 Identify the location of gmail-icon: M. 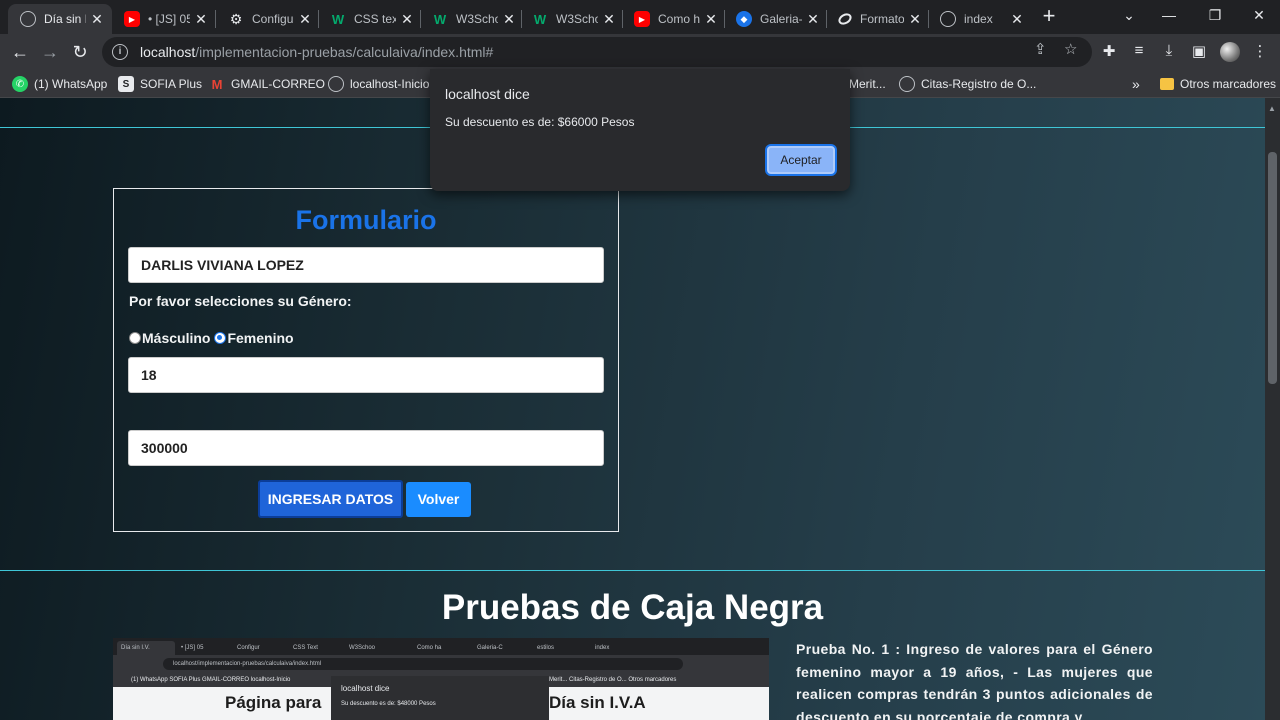
(217, 84).